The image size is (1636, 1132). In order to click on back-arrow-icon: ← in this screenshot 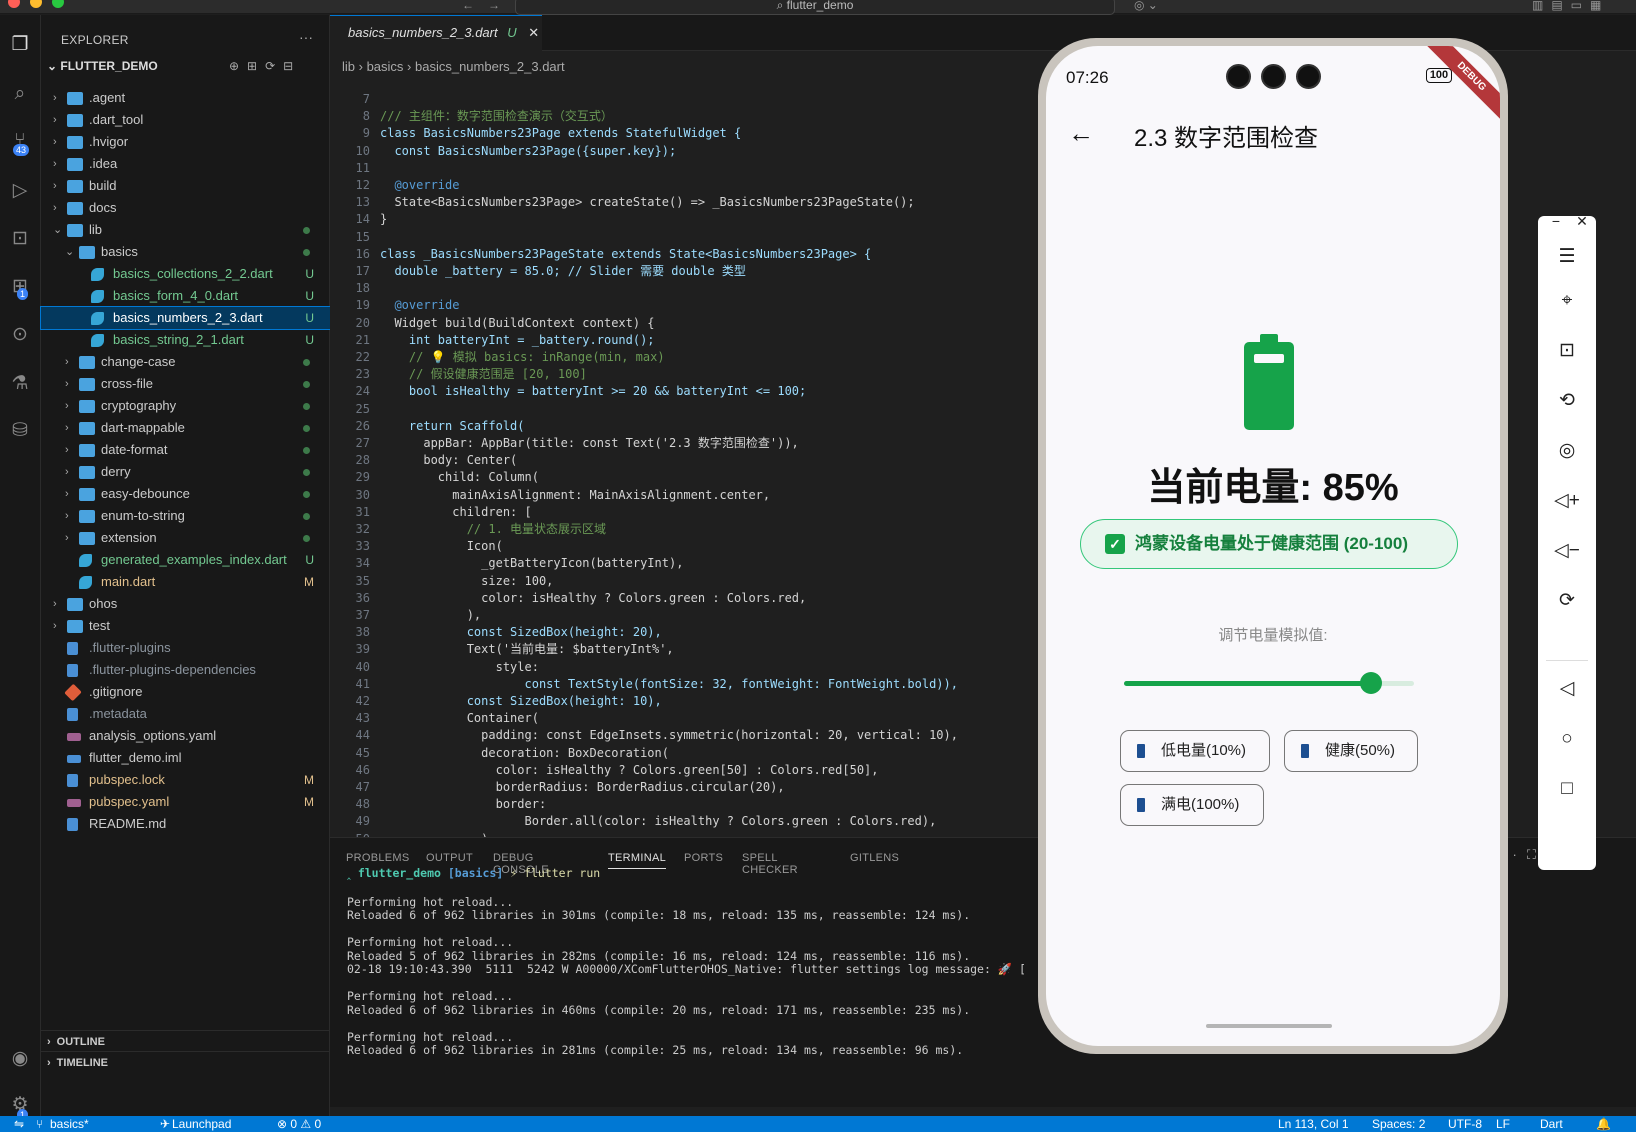, I will do `click(1081, 133)`.